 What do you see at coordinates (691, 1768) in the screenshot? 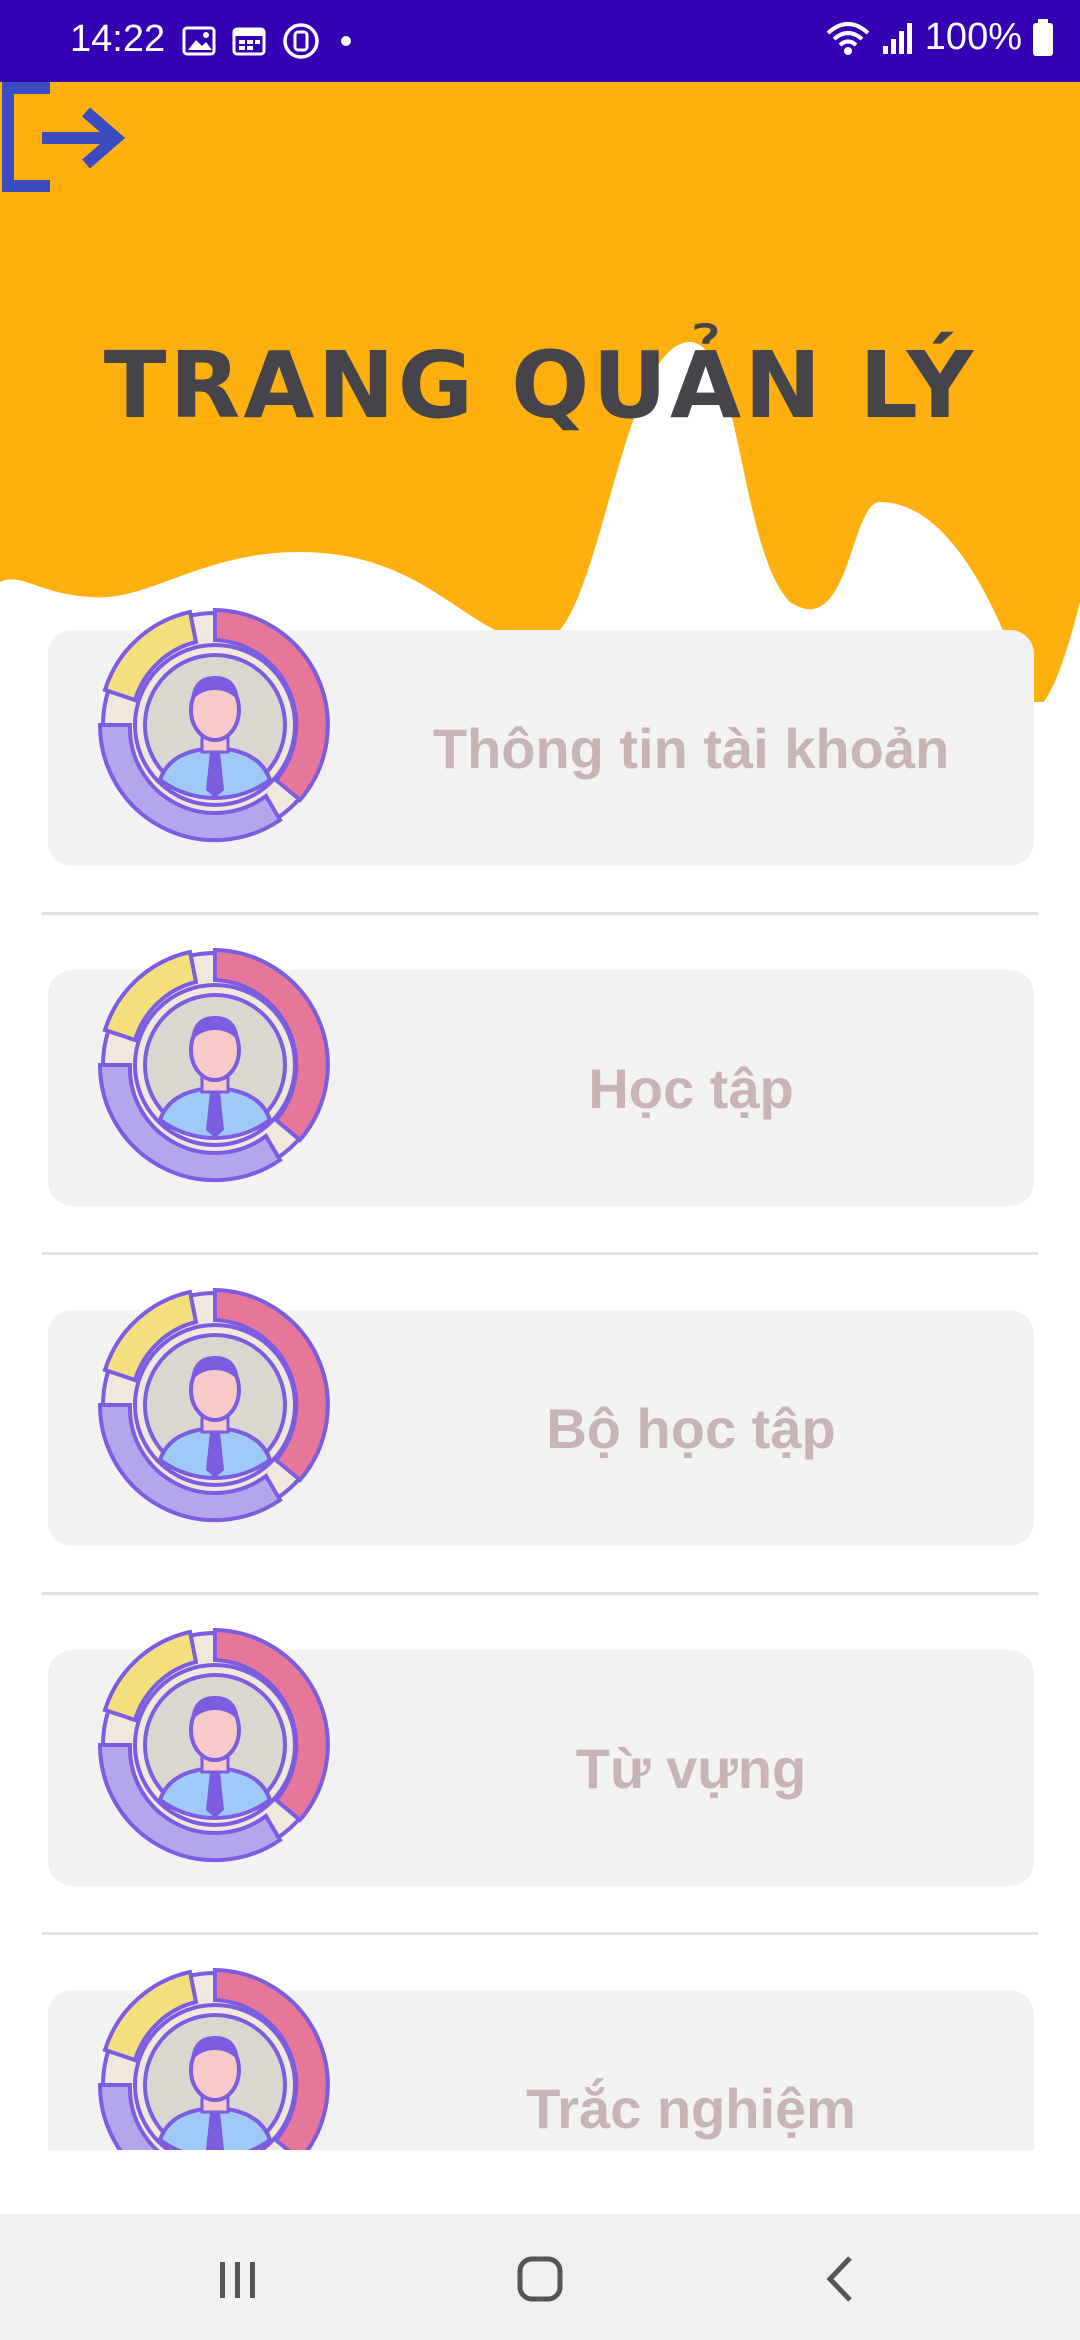
I see `menu-item-label: Từ vựng` at bounding box center [691, 1768].